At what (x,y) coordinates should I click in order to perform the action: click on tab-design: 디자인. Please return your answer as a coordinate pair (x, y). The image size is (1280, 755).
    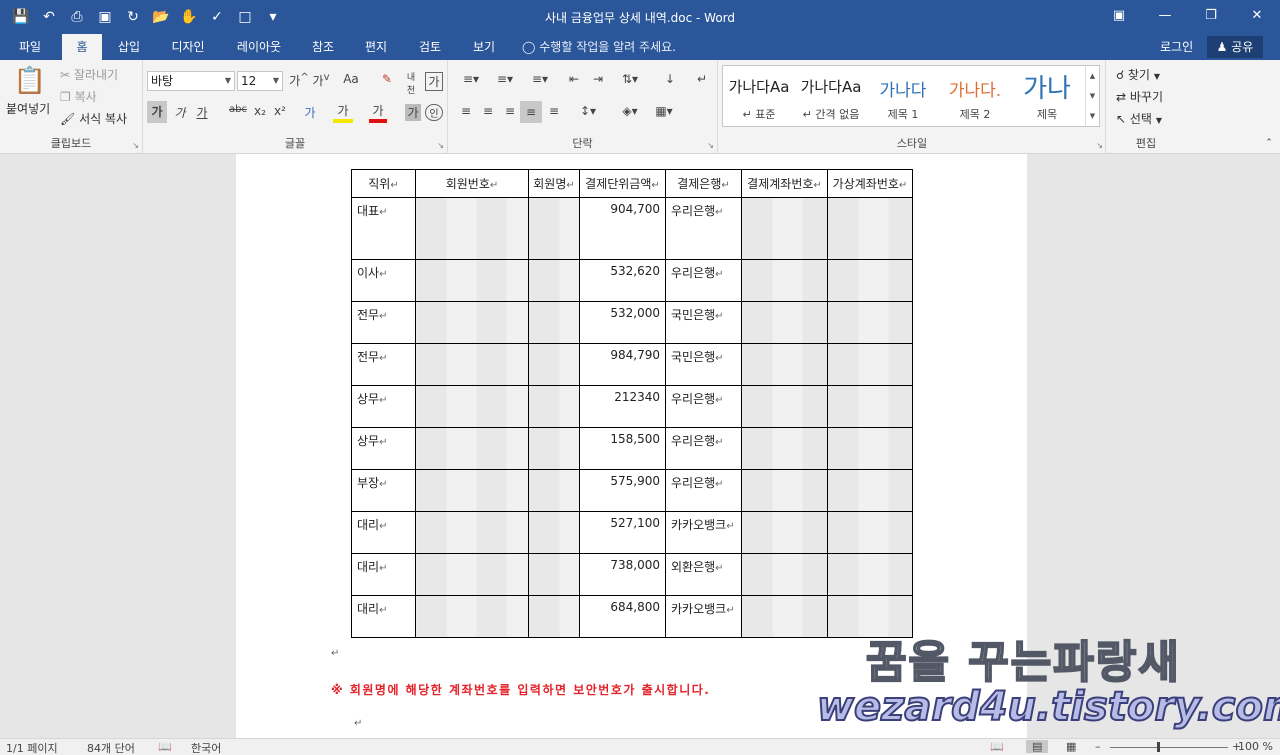
    Looking at the image, I should click on (188, 47).